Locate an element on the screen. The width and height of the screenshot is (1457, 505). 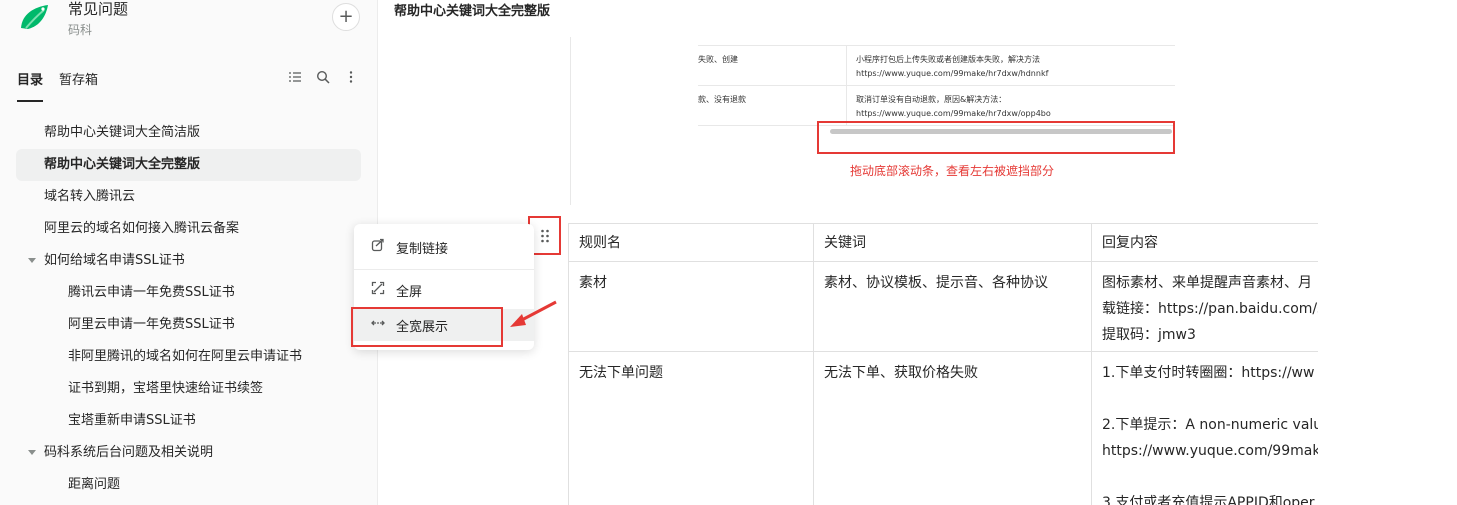
screenshot-text: 取消订单没有自动退款，原因&解决方法： is located at coordinates (931, 99).